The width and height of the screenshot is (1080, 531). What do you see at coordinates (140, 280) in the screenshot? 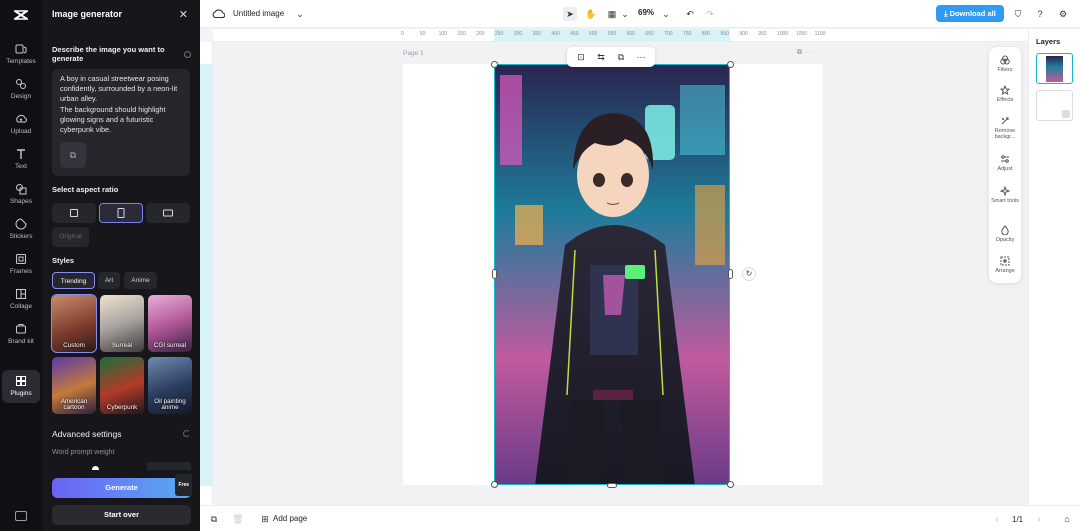
I see `tab-anime: Anime` at bounding box center [140, 280].